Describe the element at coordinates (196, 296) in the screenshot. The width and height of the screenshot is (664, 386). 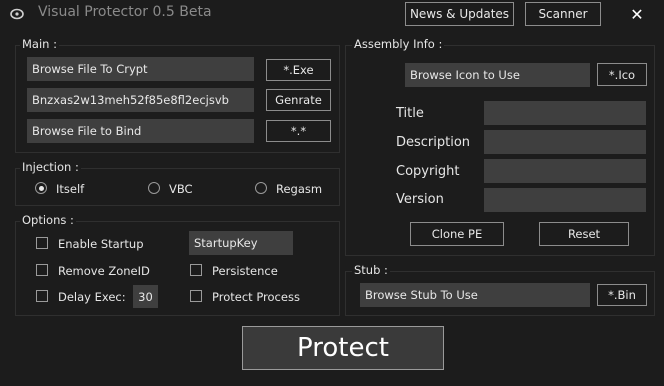
I see `protect-process-checkbox` at that location.